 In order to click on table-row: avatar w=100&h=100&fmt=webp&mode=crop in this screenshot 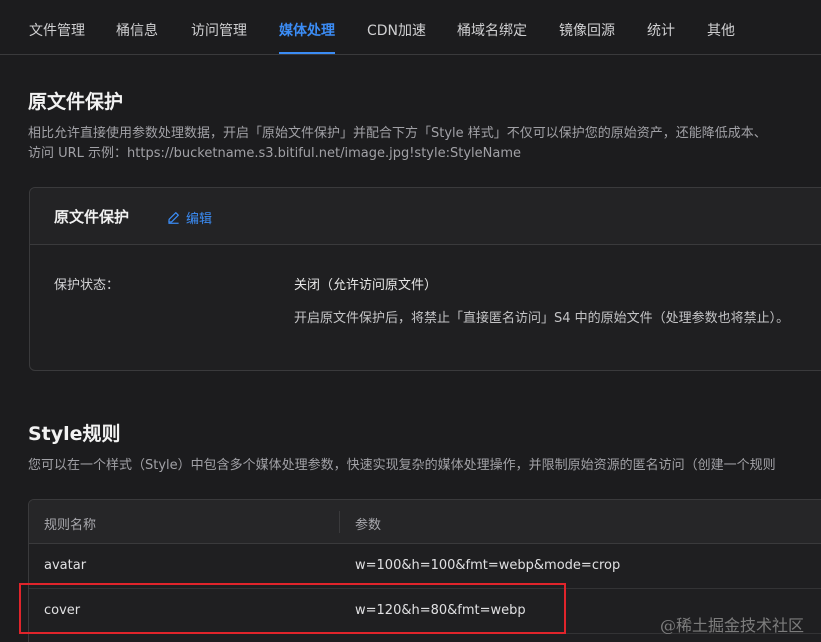, I will do `click(425, 566)`.